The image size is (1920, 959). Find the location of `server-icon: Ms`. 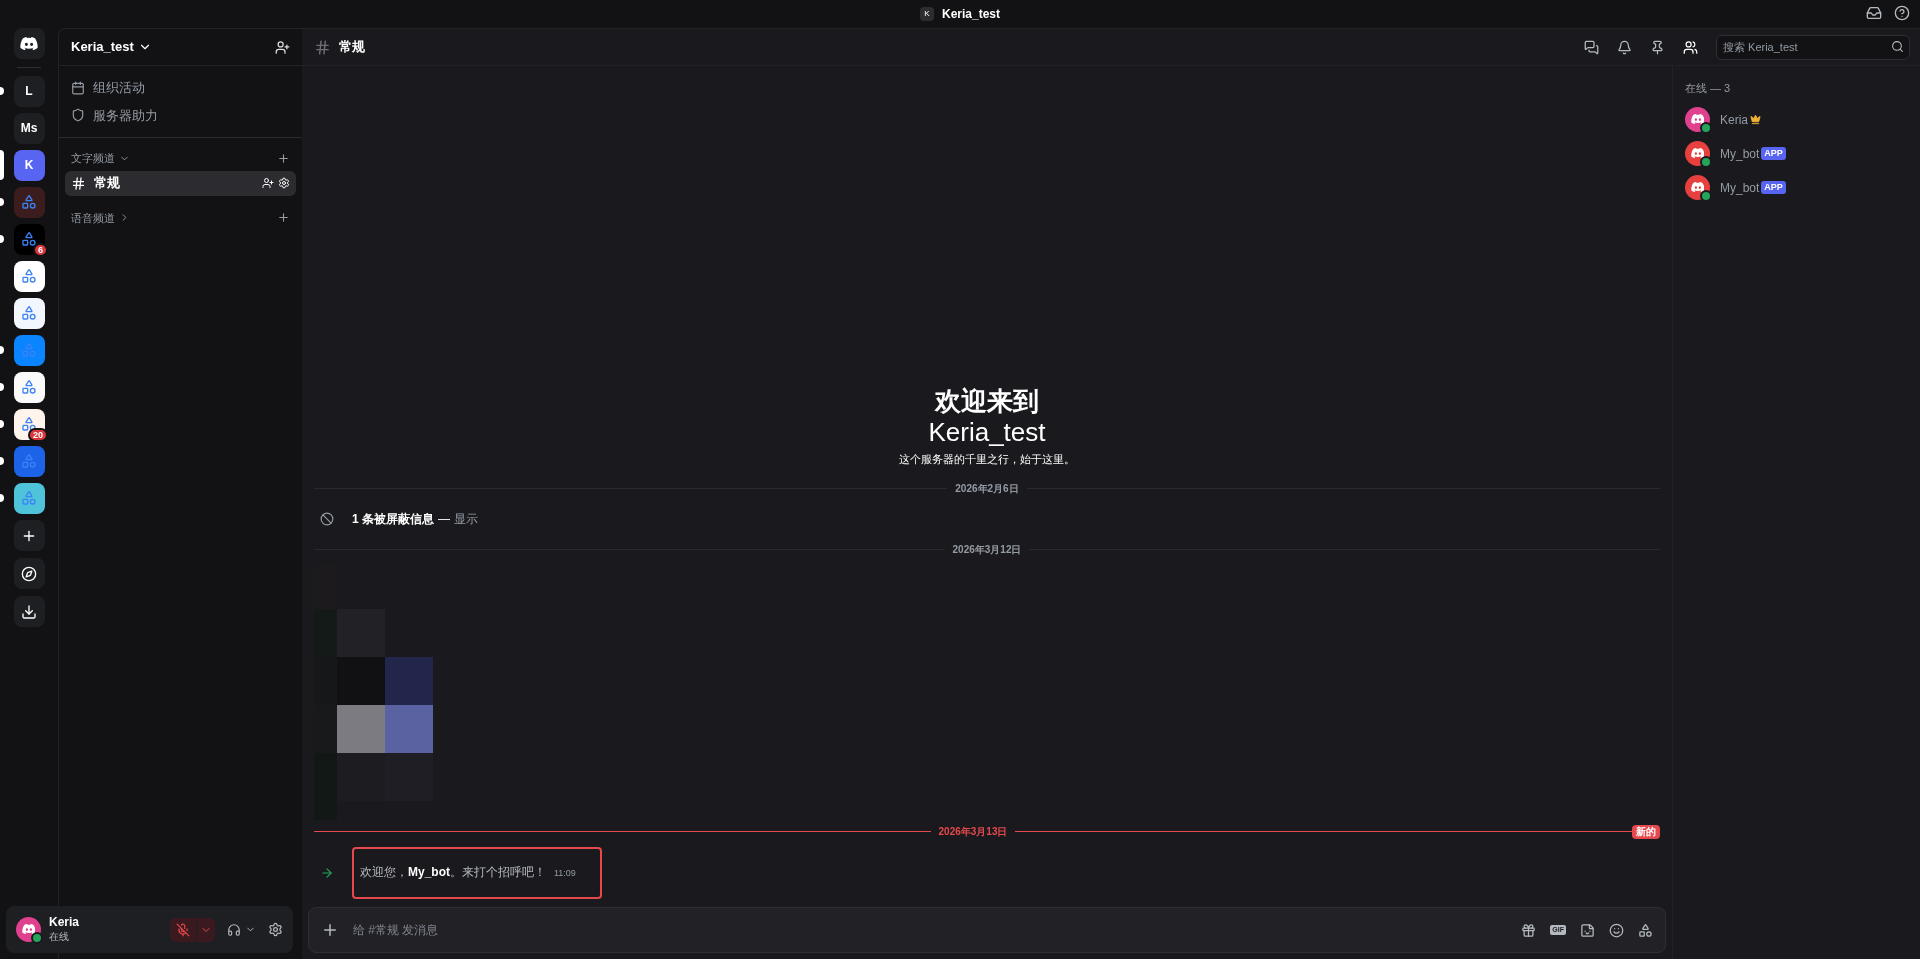

server-icon: Ms is located at coordinates (29, 128).